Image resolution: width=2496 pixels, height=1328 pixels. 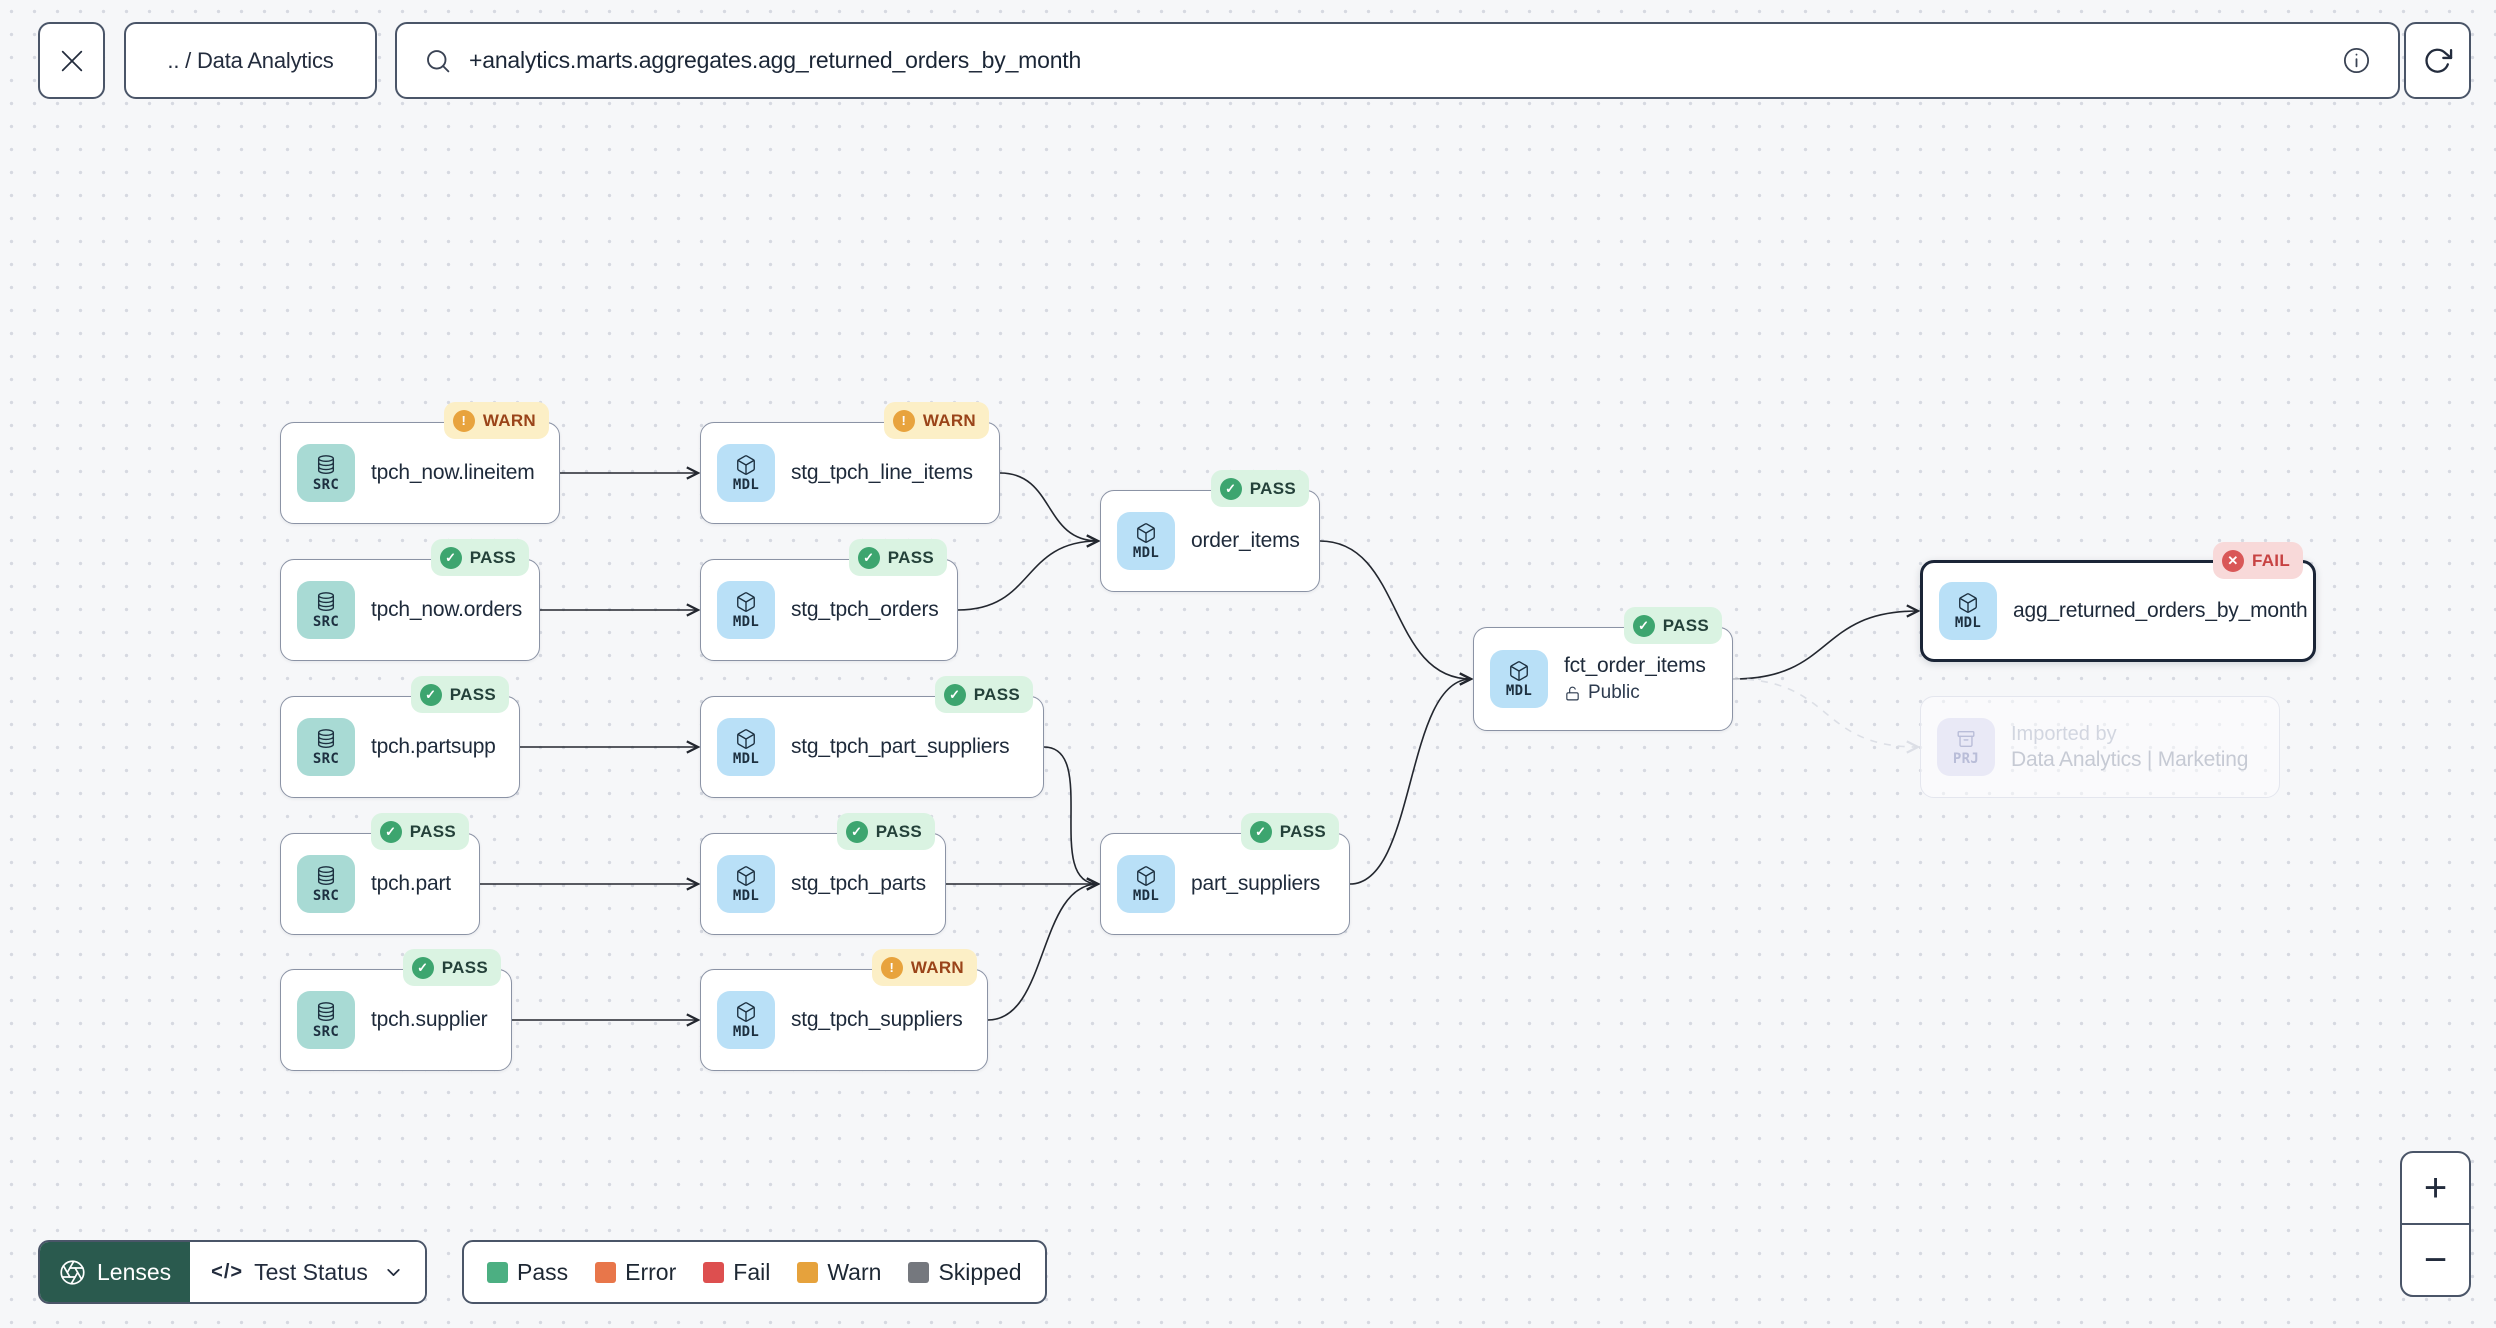 What do you see at coordinates (1210, 531) in the screenshot?
I see `graph-node-order_items: ✓ PASS MDL order_items` at bounding box center [1210, 531].